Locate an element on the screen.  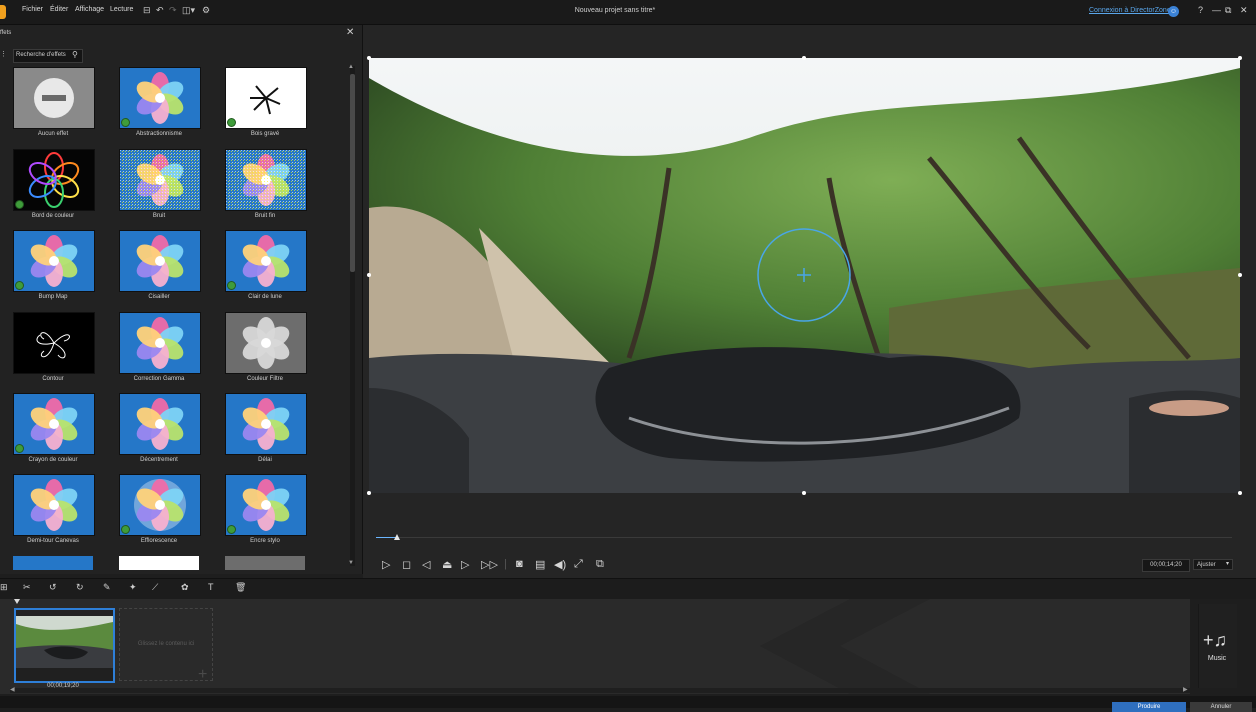
effect-label: Abstractionnisme is located at coordinates (159, 134).